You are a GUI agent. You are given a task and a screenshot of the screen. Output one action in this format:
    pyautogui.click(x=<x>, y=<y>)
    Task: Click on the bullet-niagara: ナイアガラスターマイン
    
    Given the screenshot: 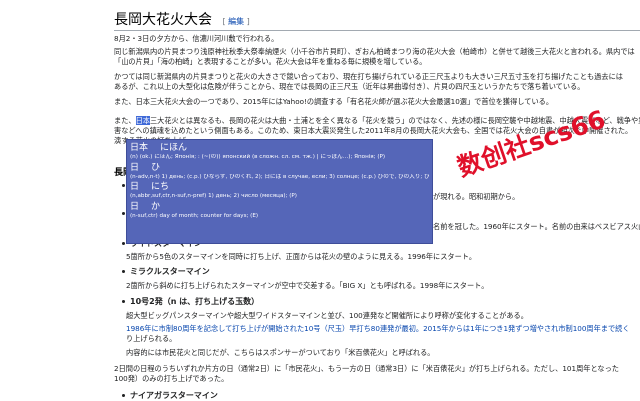 What is the action you would take?
    pyautogui.click(x=170, y=395)
    